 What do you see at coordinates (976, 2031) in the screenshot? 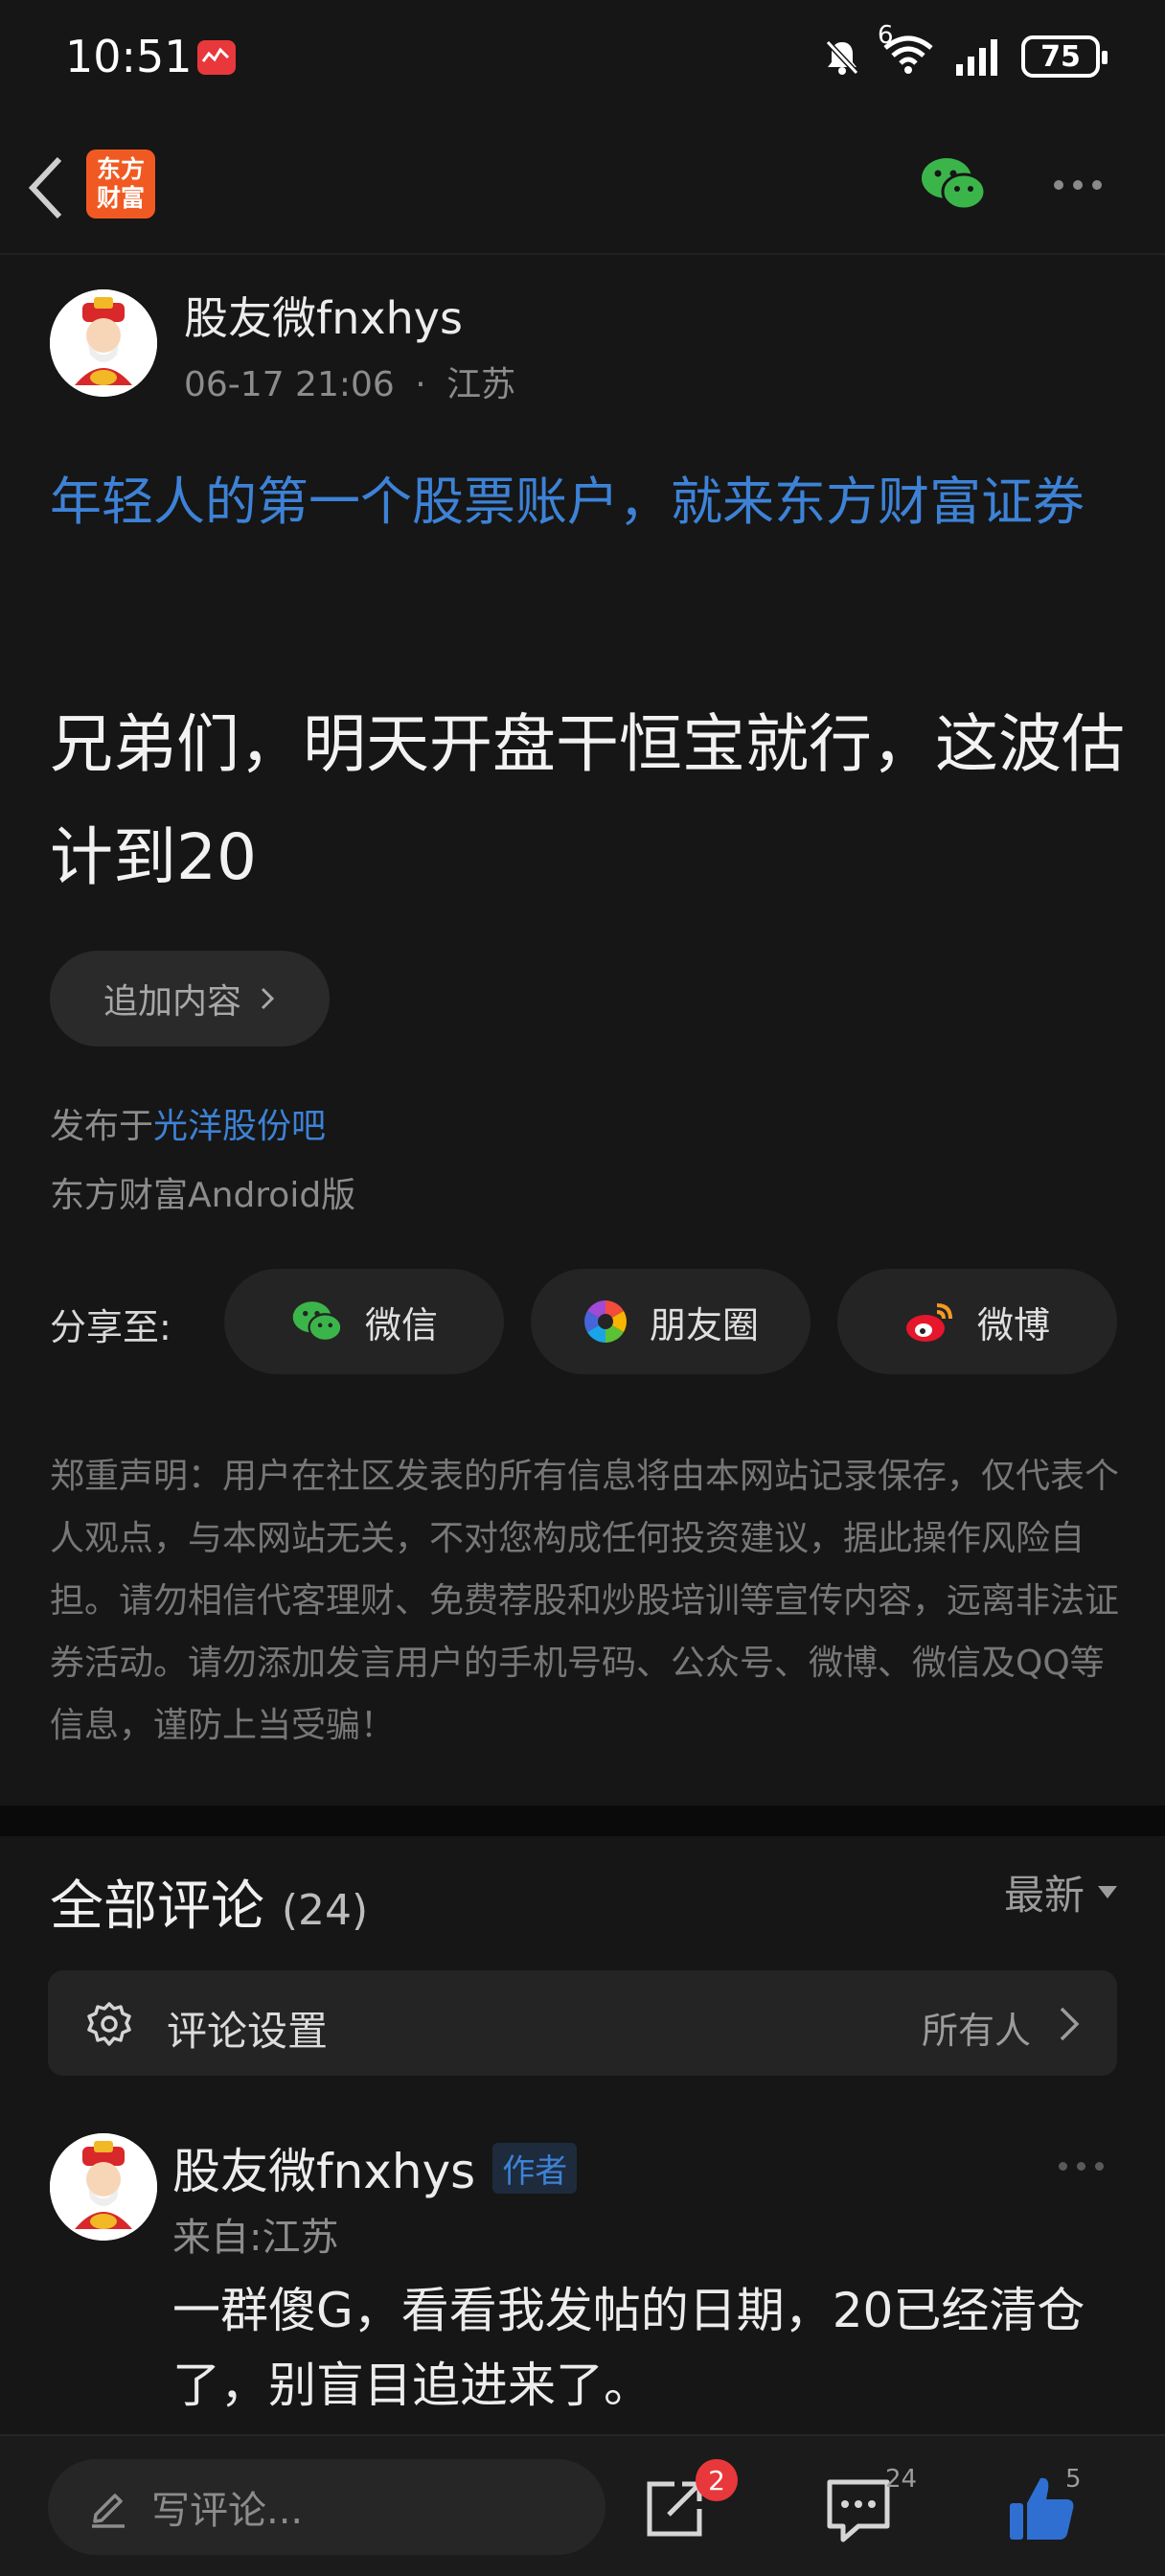
I see `comment-settings-value: 所有人` at bounding box center [976, 2031].